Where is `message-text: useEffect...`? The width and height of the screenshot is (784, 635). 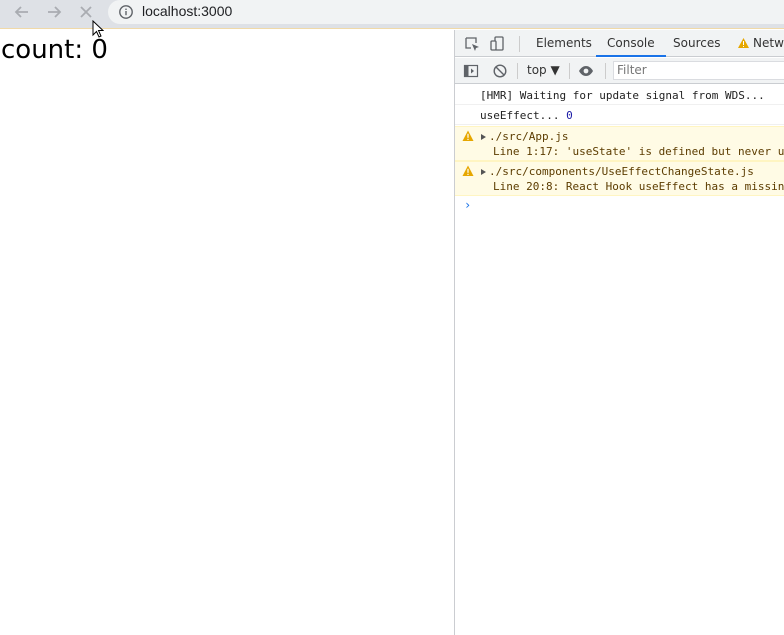
message-text: useEffect... is located at coordinates (520, 115).